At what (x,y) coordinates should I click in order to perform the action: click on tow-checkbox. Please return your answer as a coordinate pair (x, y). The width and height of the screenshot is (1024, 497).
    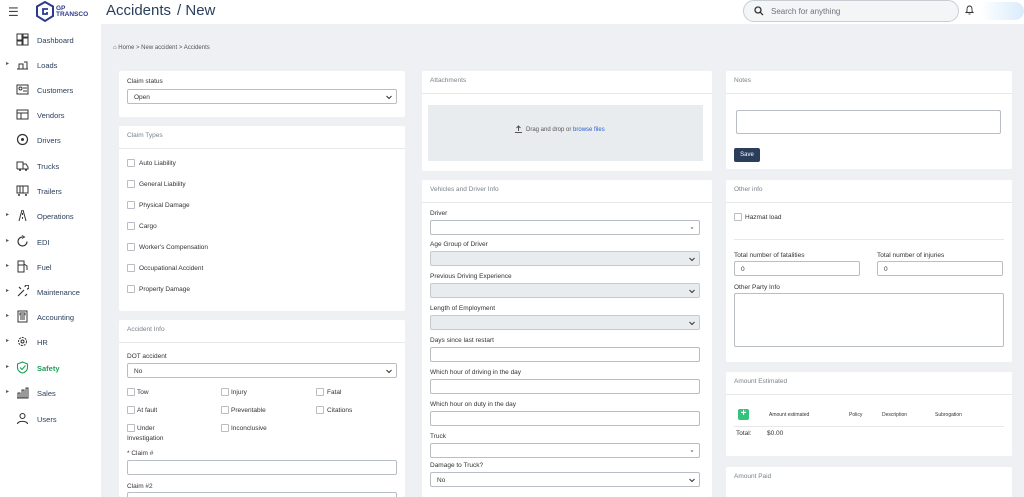
    Looking at the image, I should click on (131, 392).